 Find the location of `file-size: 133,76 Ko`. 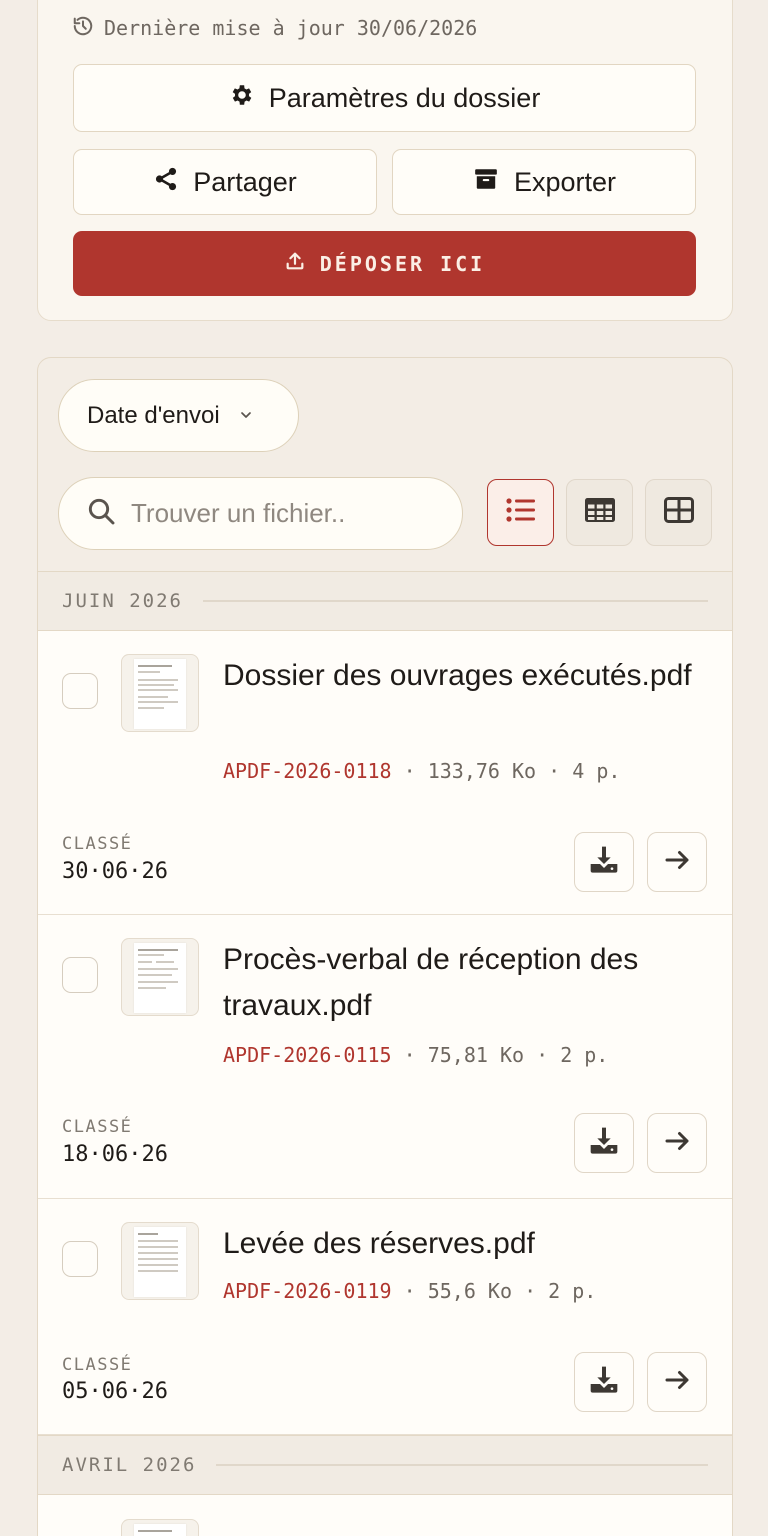

file-size: 133,76 Ko is located at coordinates (482, 771).